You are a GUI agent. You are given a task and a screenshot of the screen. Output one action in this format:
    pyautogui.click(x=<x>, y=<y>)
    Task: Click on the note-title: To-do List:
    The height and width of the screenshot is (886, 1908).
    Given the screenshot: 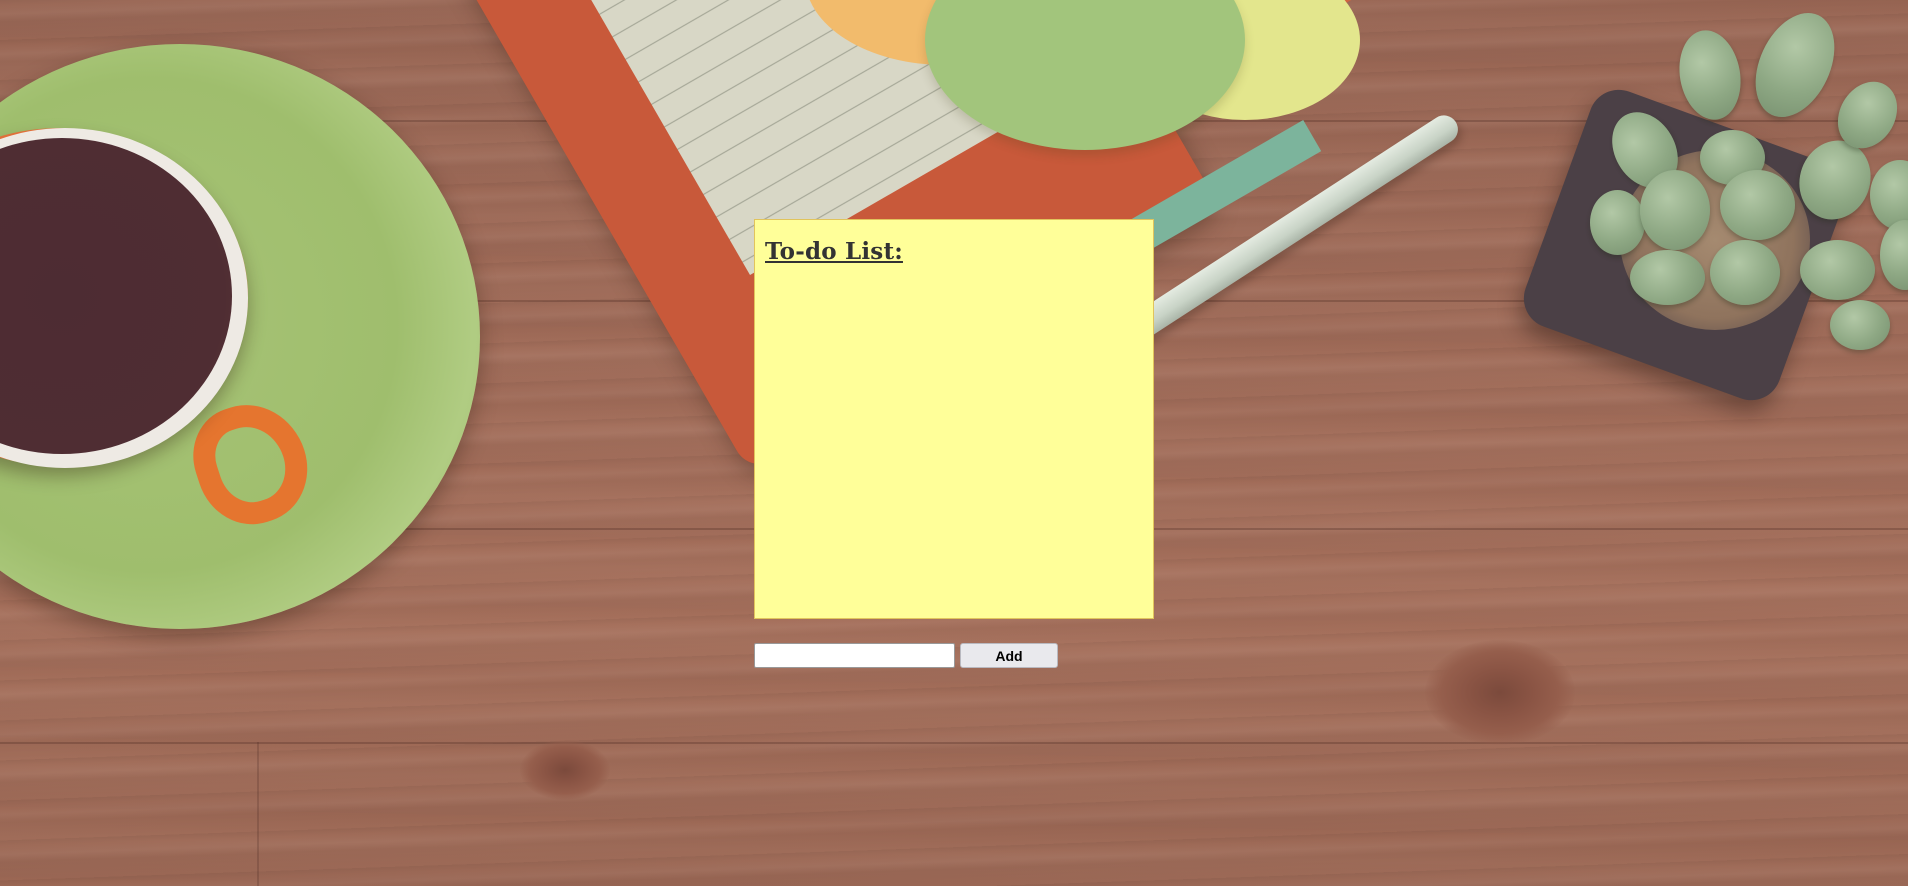 What is the action you would take?
    pyautogui.click(x=834, y=251)
    